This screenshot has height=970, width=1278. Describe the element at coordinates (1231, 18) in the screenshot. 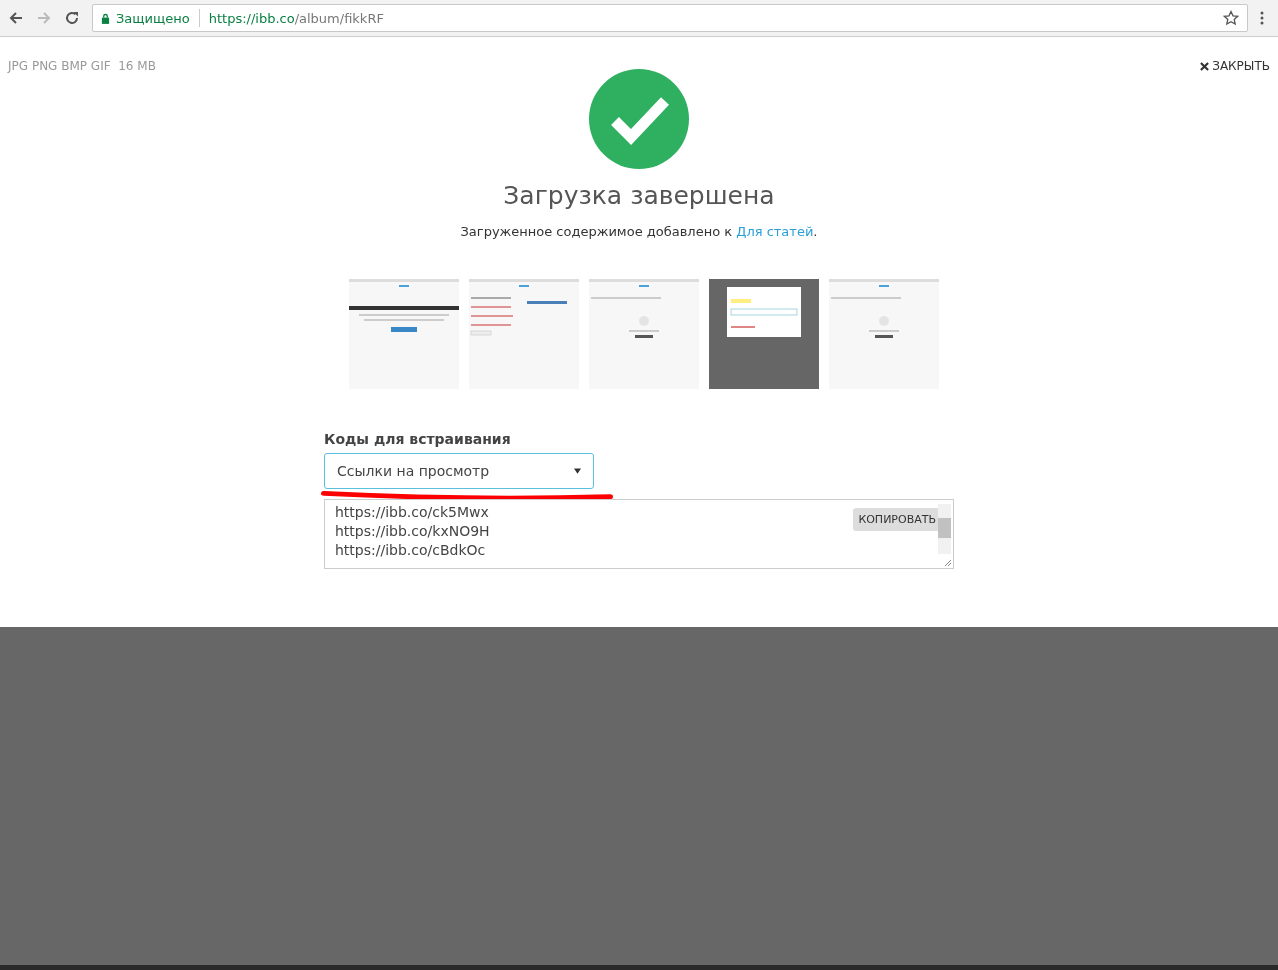

I see `star-icon` at that location.